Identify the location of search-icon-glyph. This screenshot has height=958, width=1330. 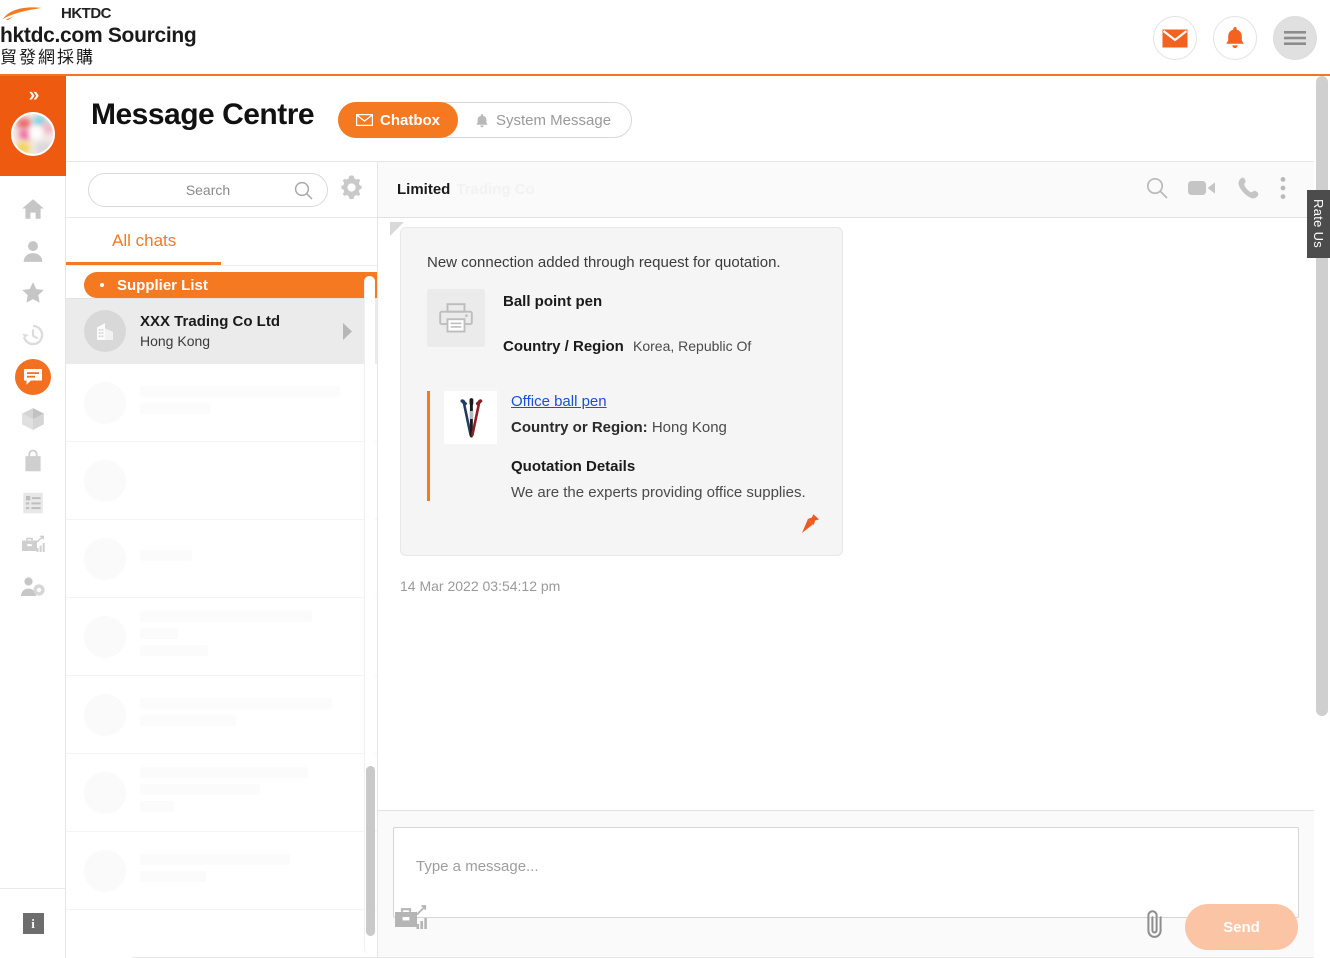
(1157, 188).